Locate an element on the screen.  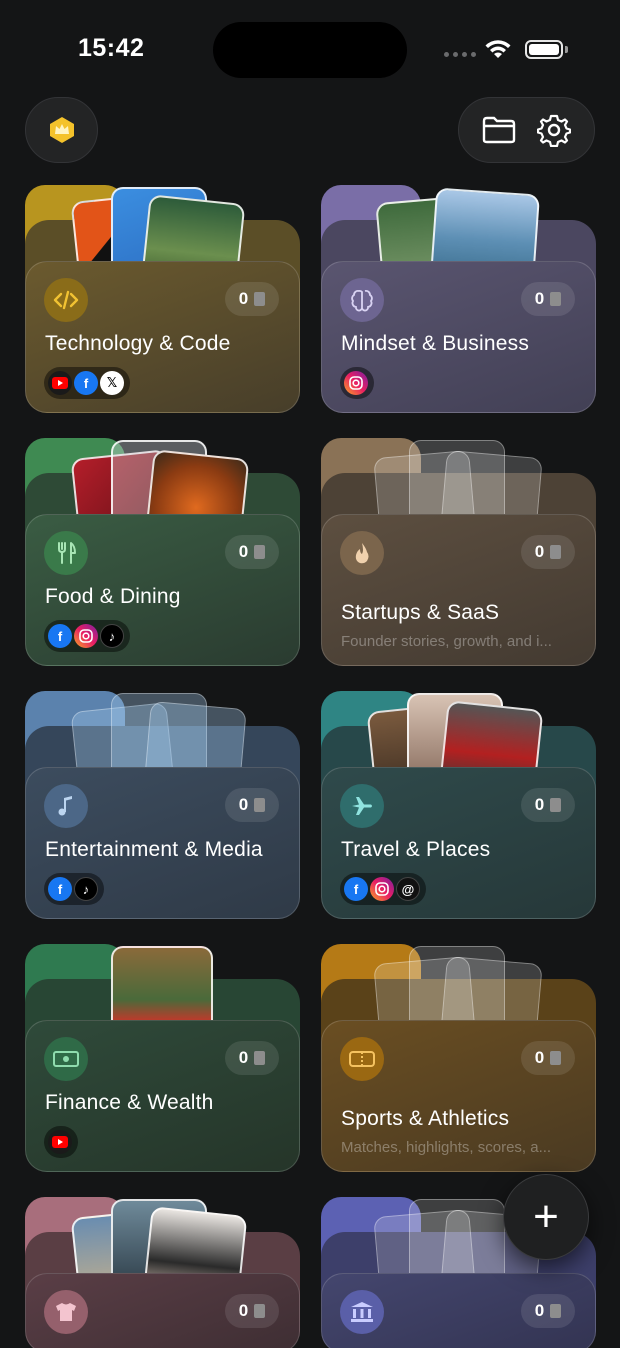
premium-button is located at coordinates (61, 130).